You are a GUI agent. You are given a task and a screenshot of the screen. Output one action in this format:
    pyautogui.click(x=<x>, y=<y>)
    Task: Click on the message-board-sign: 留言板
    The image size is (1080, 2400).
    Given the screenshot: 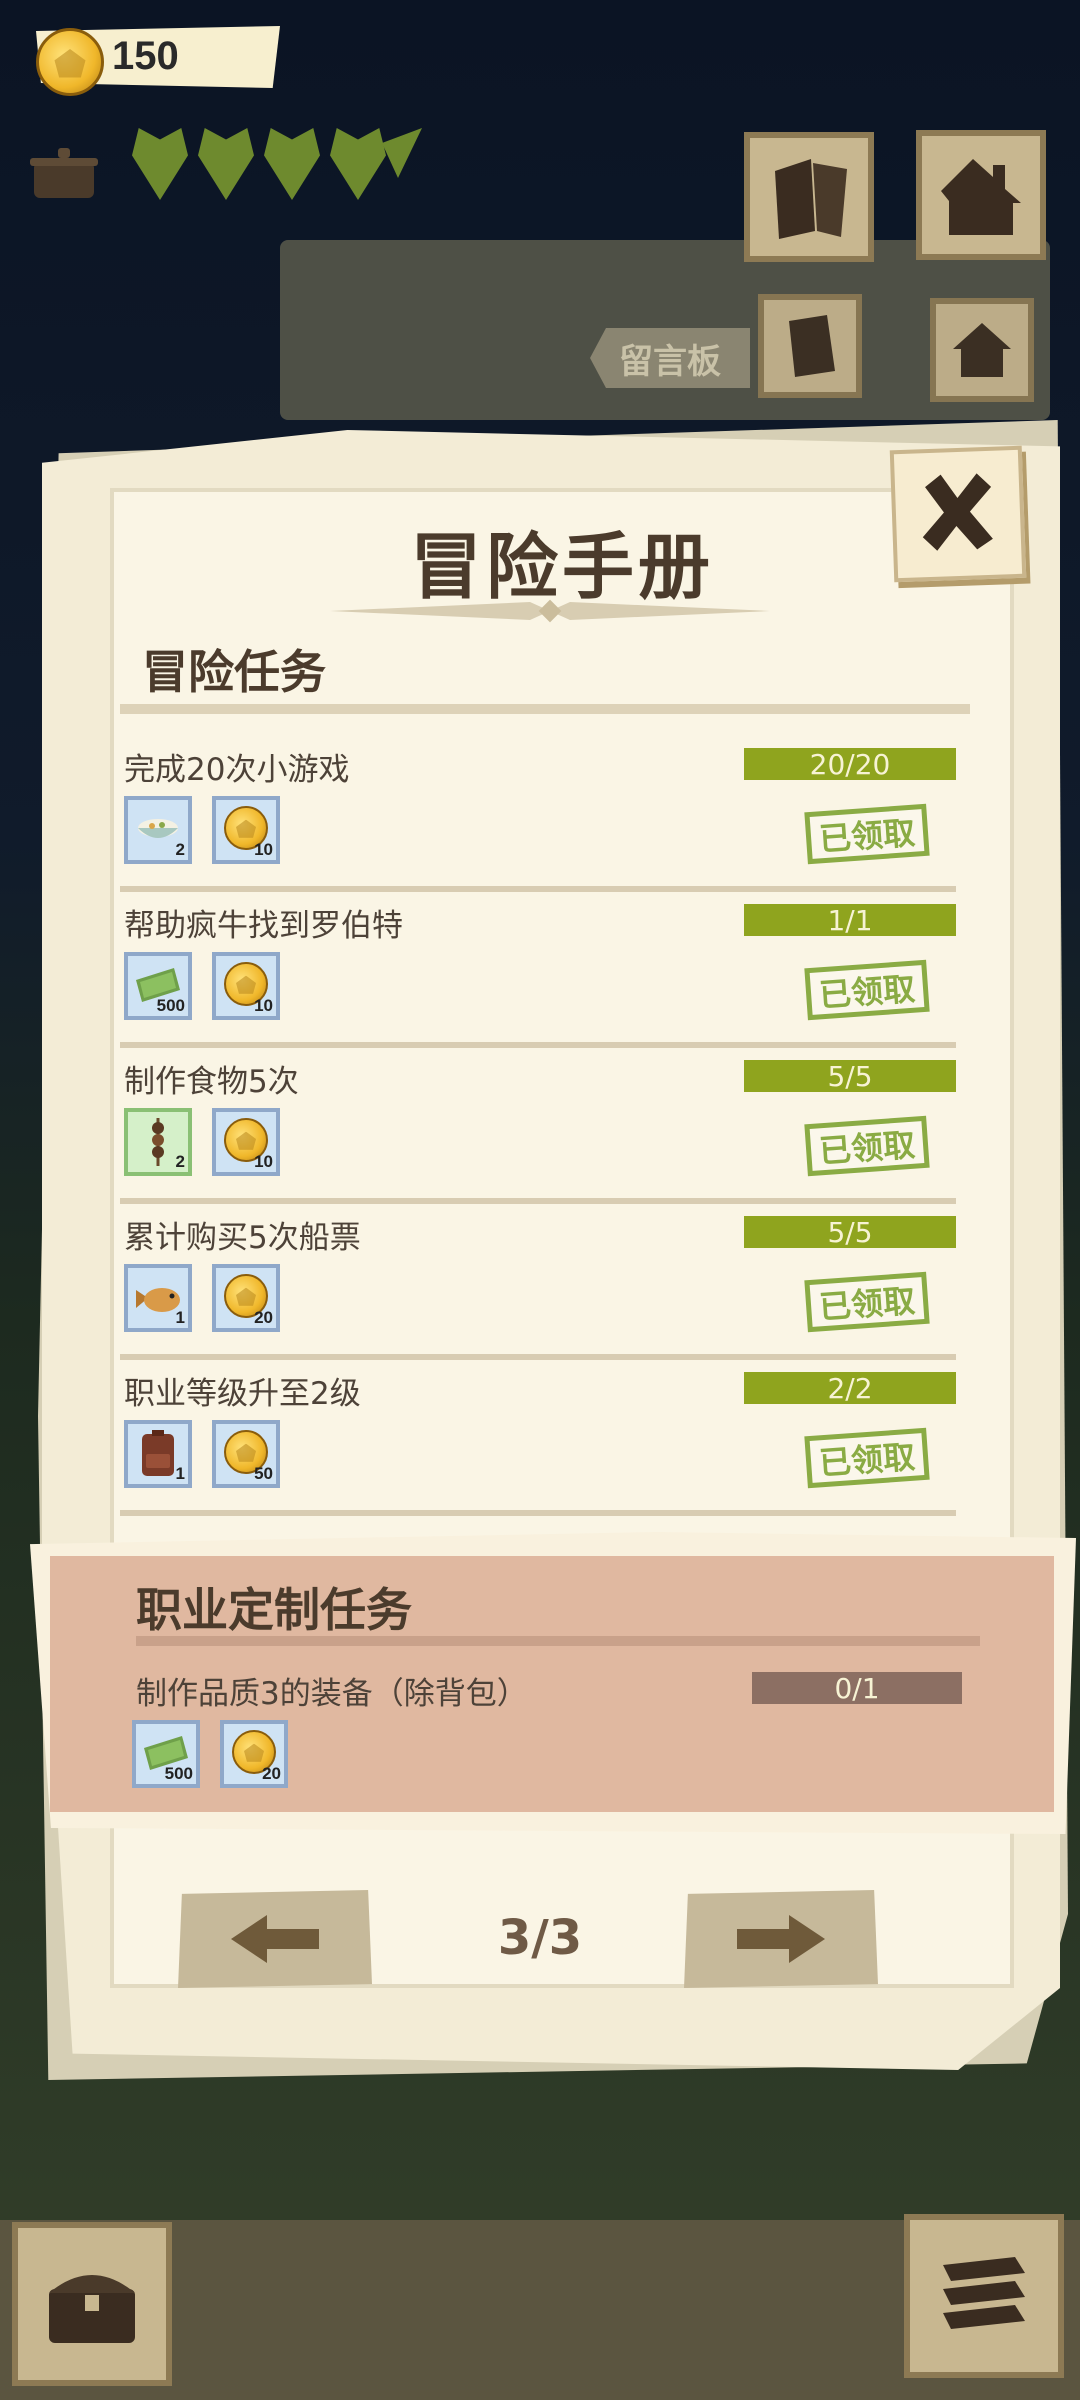 What is the action you would take?
    pyautogui.click(x=670, y=358)
    